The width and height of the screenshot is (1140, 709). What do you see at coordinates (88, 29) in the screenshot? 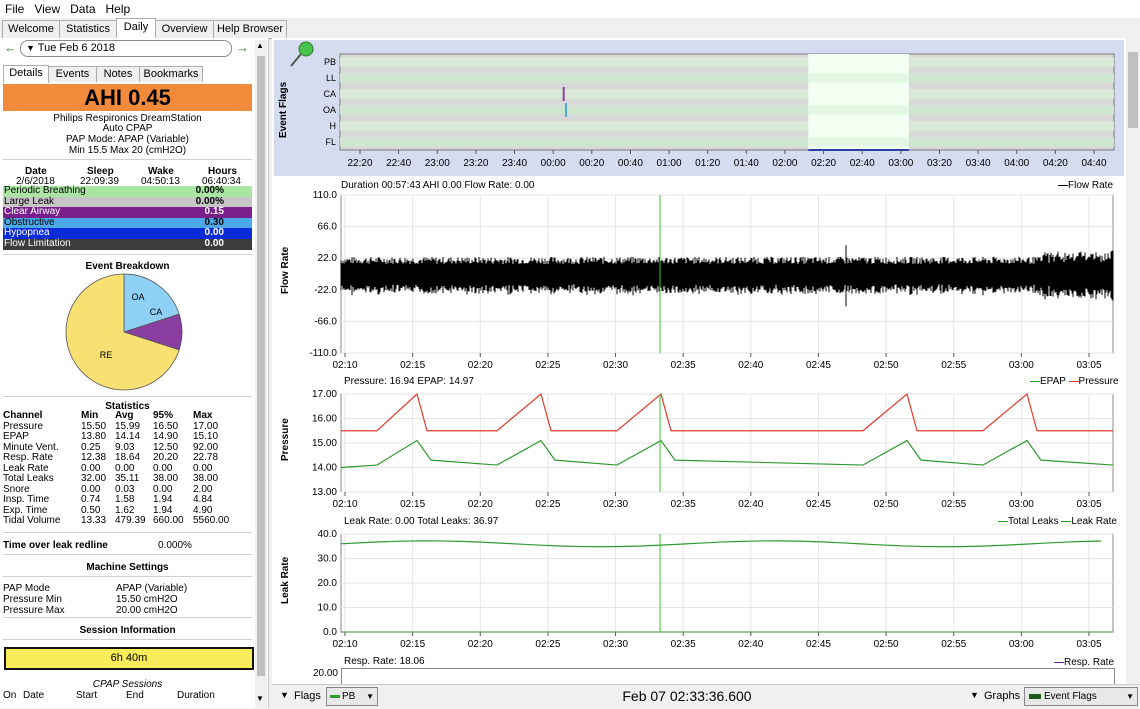
I see `tab-statistics: Statistics` at bounding box center [88, 29].